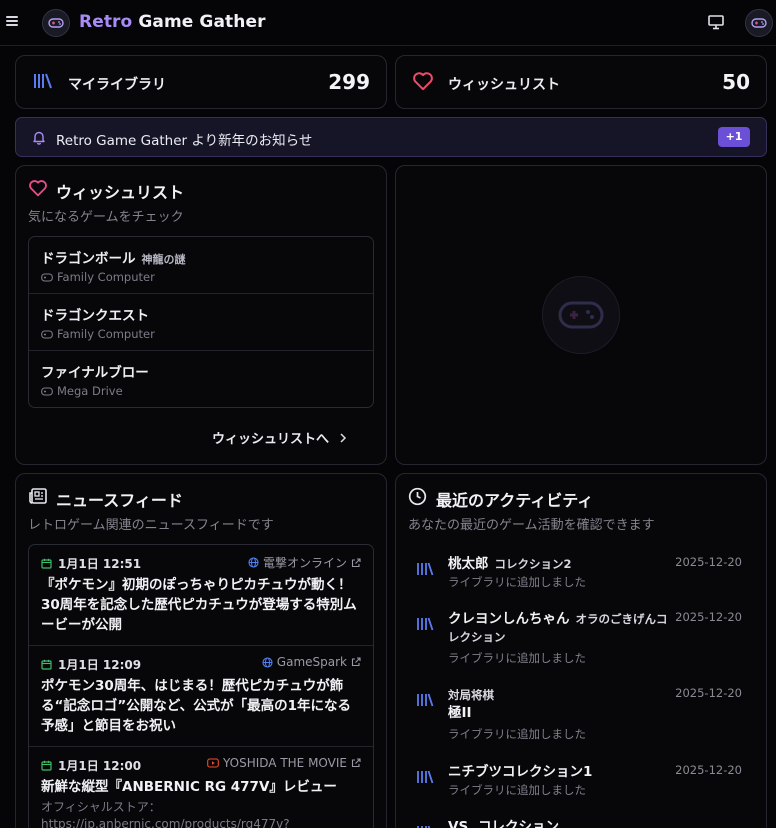 The image size is (776, 828). Describe the element at coordinates (91, 563) in the screenshot. I see `news-date: 1月1日 12:51` at that location.